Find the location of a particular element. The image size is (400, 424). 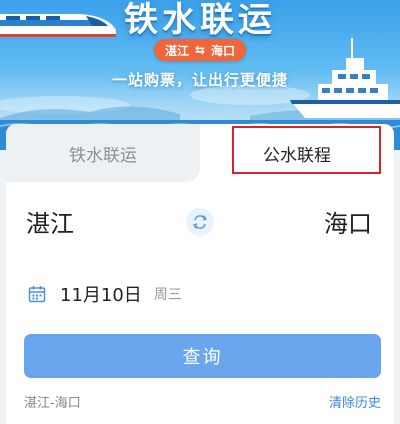

tab-rail-water: 铁水联运 is located at coordinates (103, 153).